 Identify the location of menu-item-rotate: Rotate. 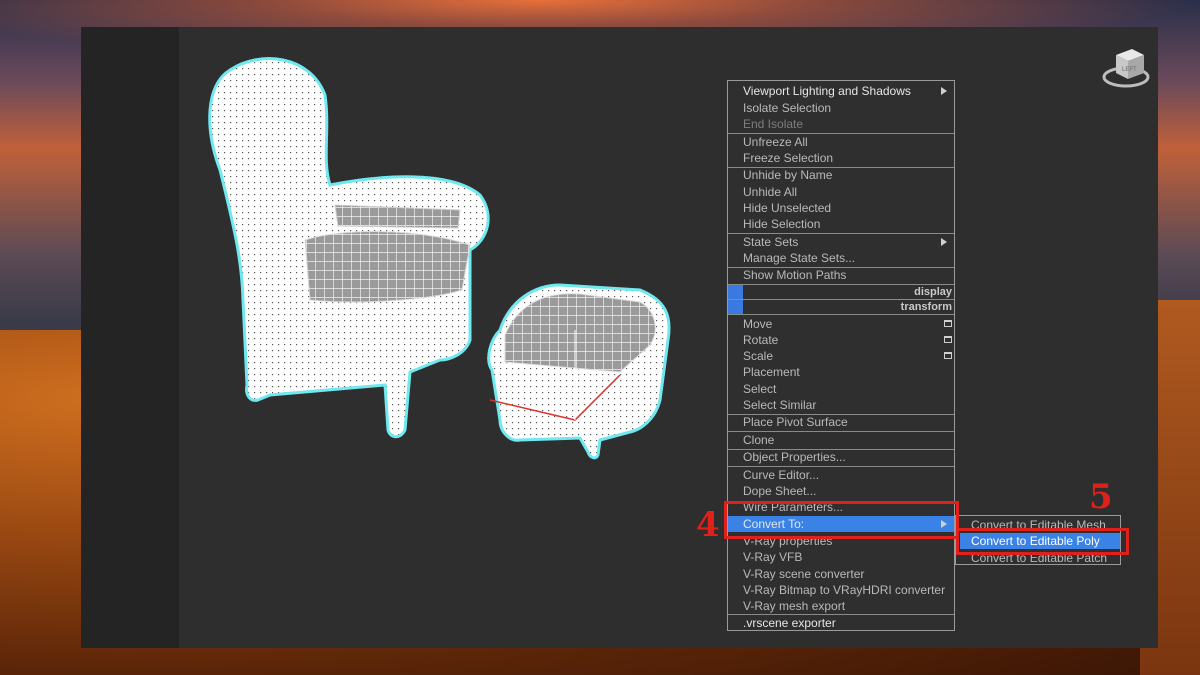
(760, 340).